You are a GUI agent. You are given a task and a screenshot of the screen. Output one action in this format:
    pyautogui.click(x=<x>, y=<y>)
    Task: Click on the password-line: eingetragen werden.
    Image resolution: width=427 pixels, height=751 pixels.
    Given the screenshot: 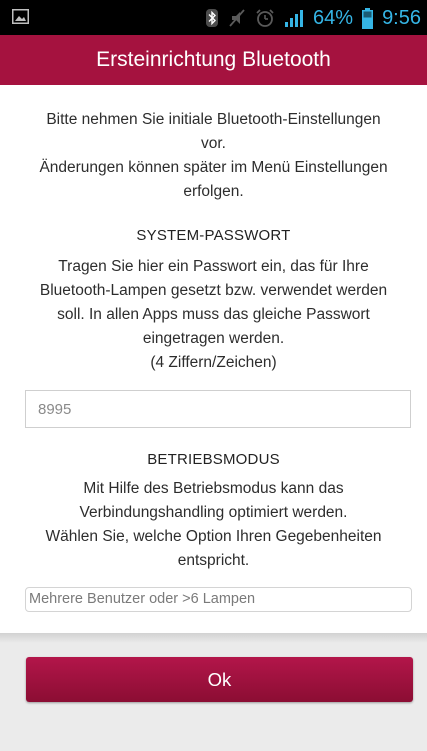 What is the action you would take?
    pyautogui.click(x=213, y=338)
    